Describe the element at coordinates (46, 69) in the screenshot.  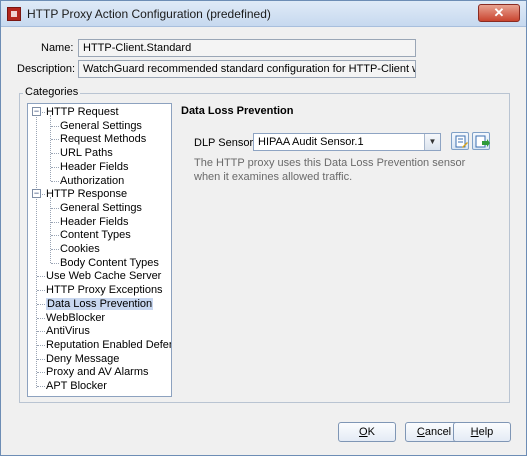
I see `description-label: Description:` at that location.